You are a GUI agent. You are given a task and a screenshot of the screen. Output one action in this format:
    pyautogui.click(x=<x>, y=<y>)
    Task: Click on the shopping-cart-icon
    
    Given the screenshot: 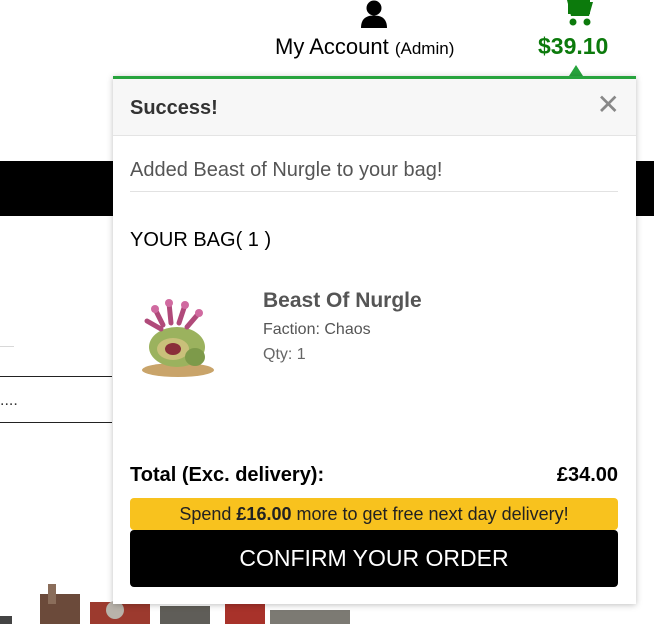 What is the action you would take?
    pyautogui.click(x=577, y=13)
    